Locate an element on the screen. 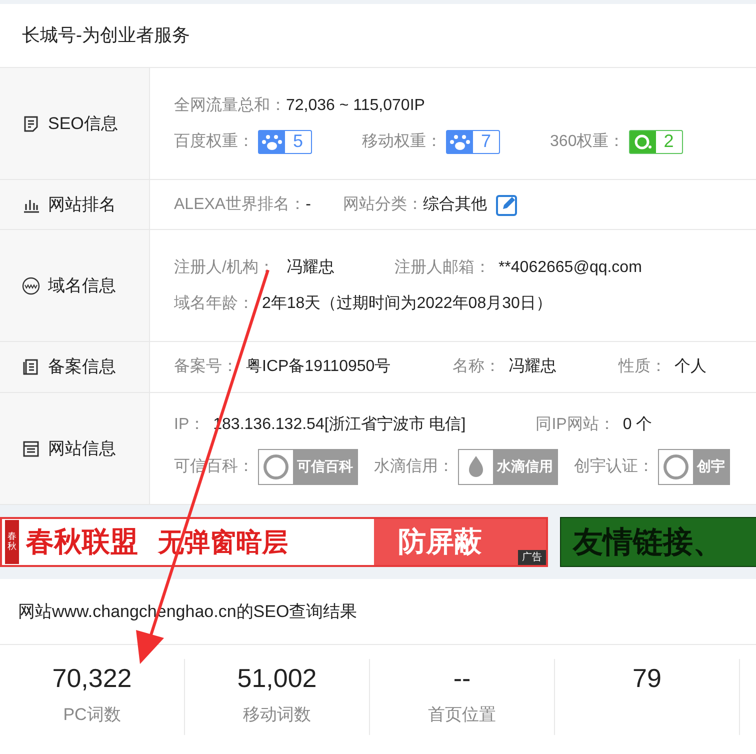 This screenshot has width=756, height=754. row-heading: 网站信息 is located at coordinates (82, 449).